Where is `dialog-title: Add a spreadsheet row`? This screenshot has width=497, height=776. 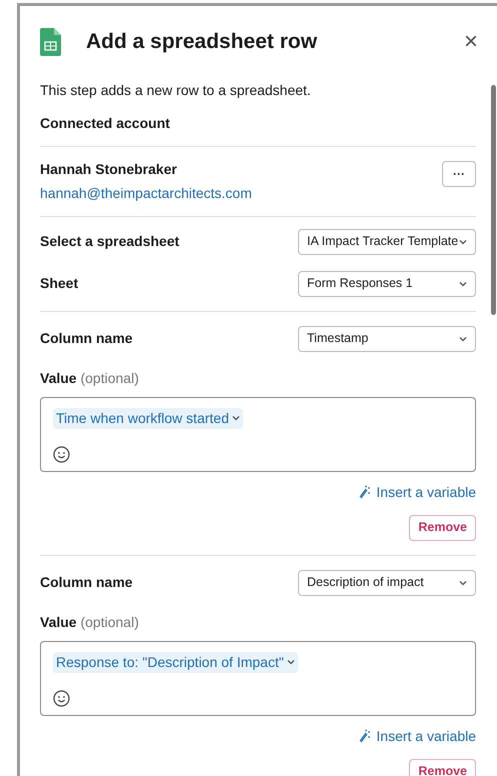
dialog-title: Add a spreadsheet row is located at coordinates (202, 42).